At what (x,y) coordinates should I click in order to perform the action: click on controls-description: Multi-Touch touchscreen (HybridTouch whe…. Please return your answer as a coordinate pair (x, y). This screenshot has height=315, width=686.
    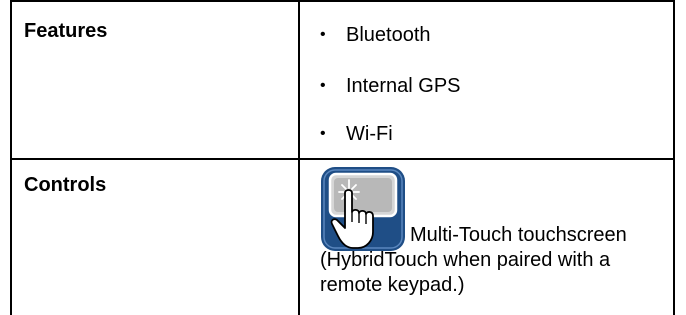
    Looking at the image, I should click on (492, 260).